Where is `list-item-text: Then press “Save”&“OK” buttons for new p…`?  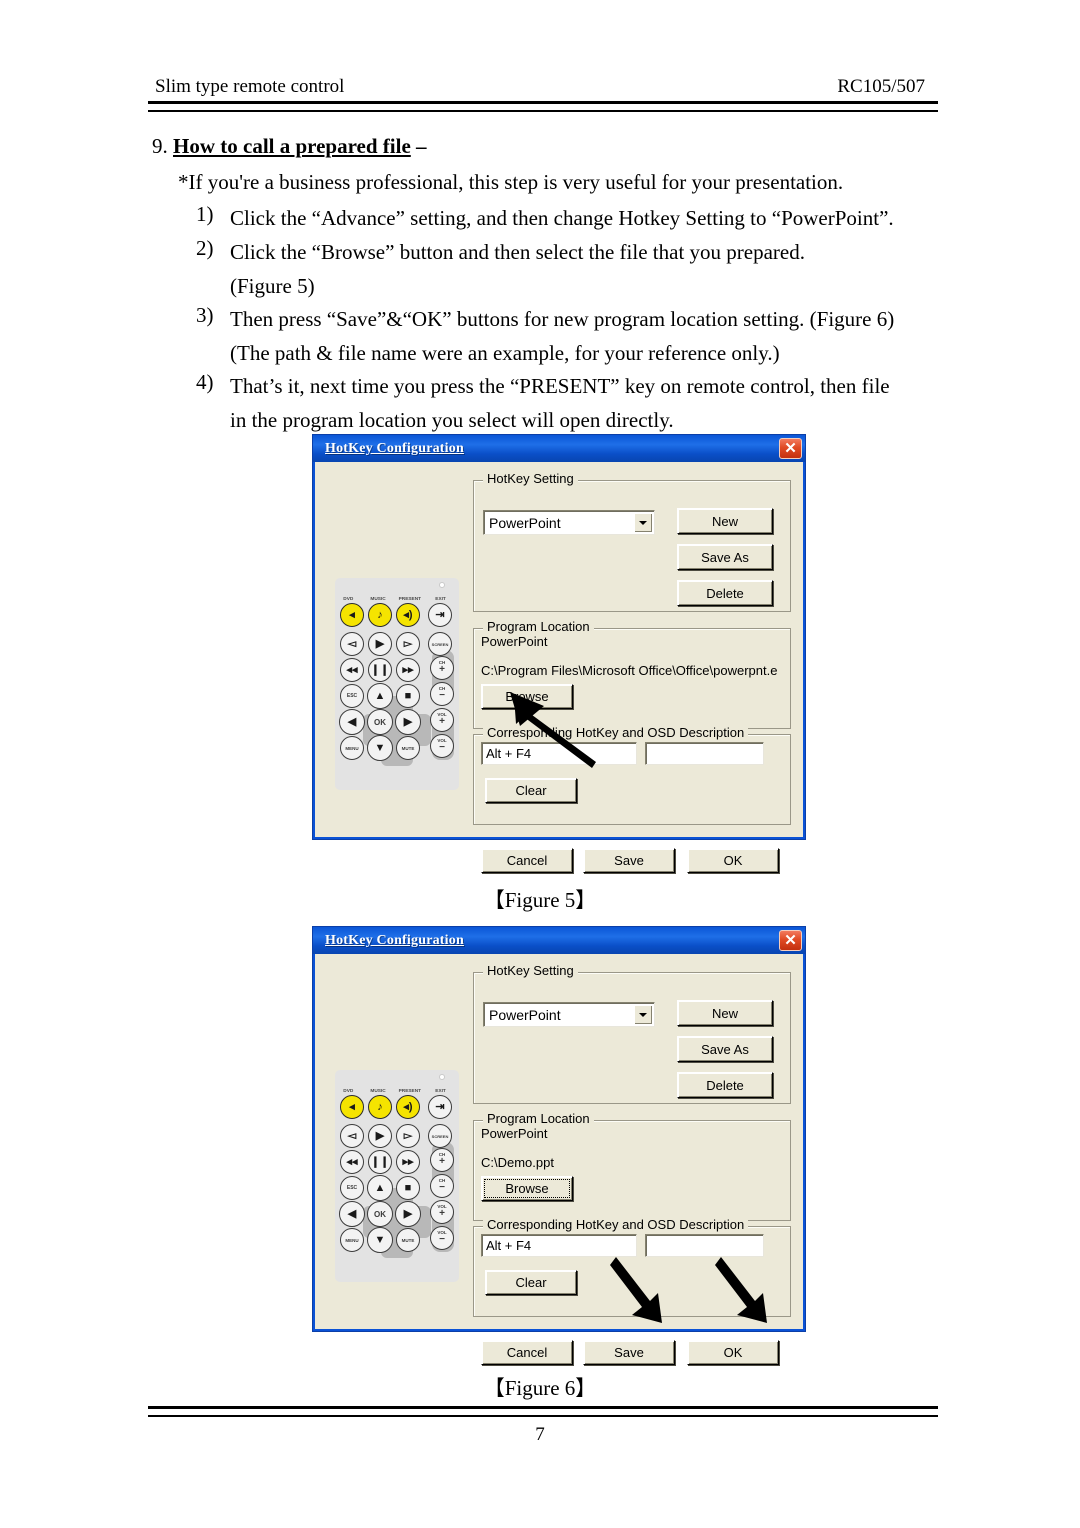
list-item-text: Then press “Save”&“OK” buttons for new p… is located at coordinates (562, 319).